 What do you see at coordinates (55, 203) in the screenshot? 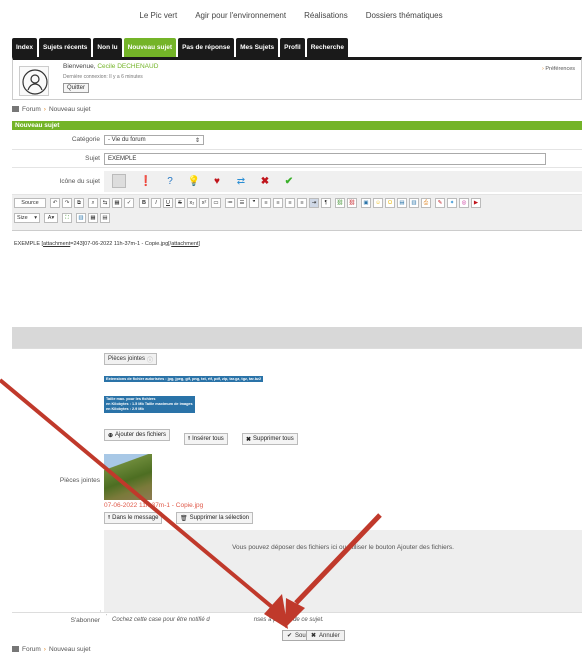
I see `undo-icon: ↶` at bounding box center [55, 203].